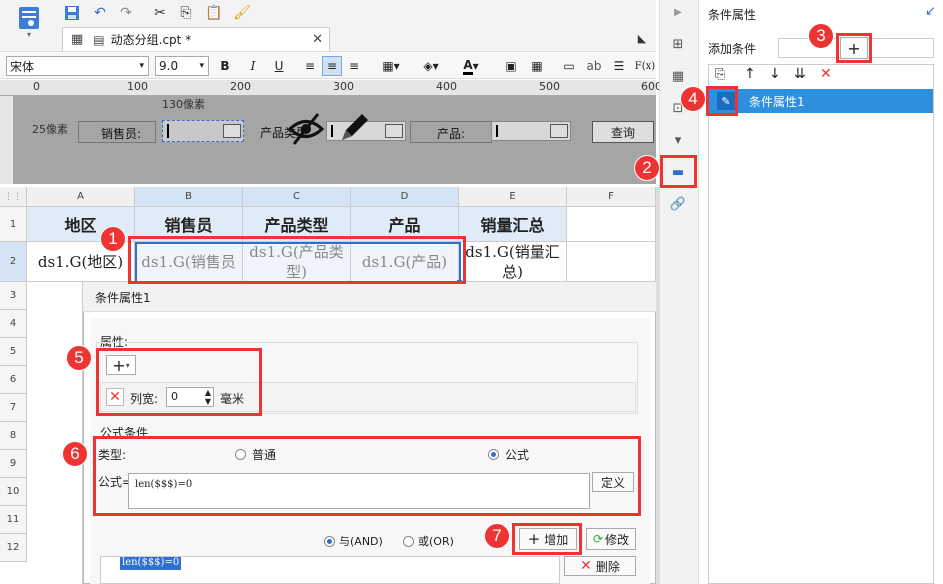 Image resolution: width=943 pixels, height=584 pixels. Describe the element at coordinates (678, 44) in the screenshot. I see `cell-element-icon: ⊞` at that location.